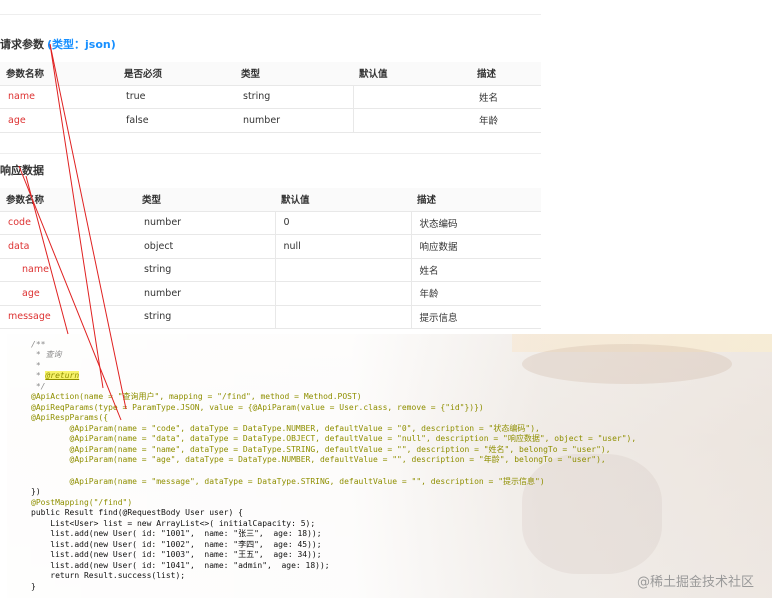  I want to click on code-token: @return, so click(62, 375).